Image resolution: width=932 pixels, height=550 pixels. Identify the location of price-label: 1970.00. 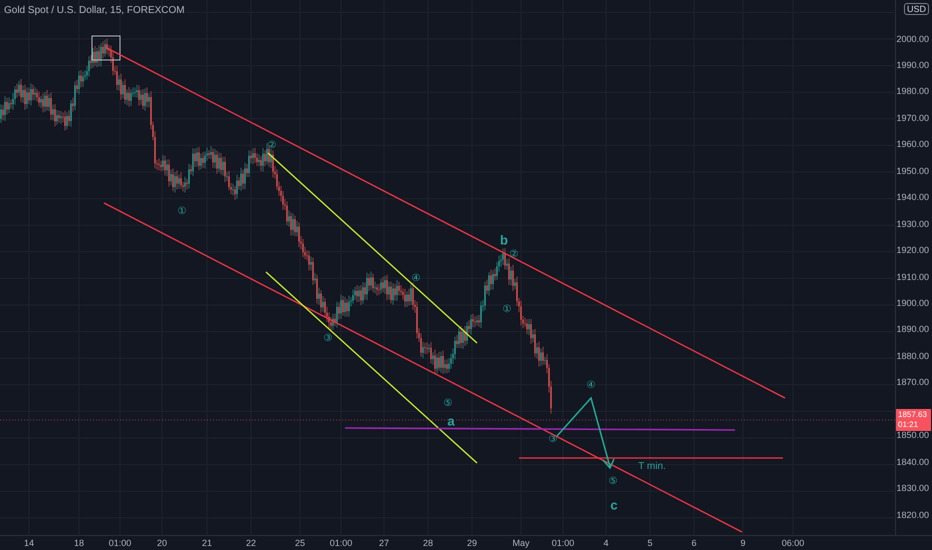
(913, 118).